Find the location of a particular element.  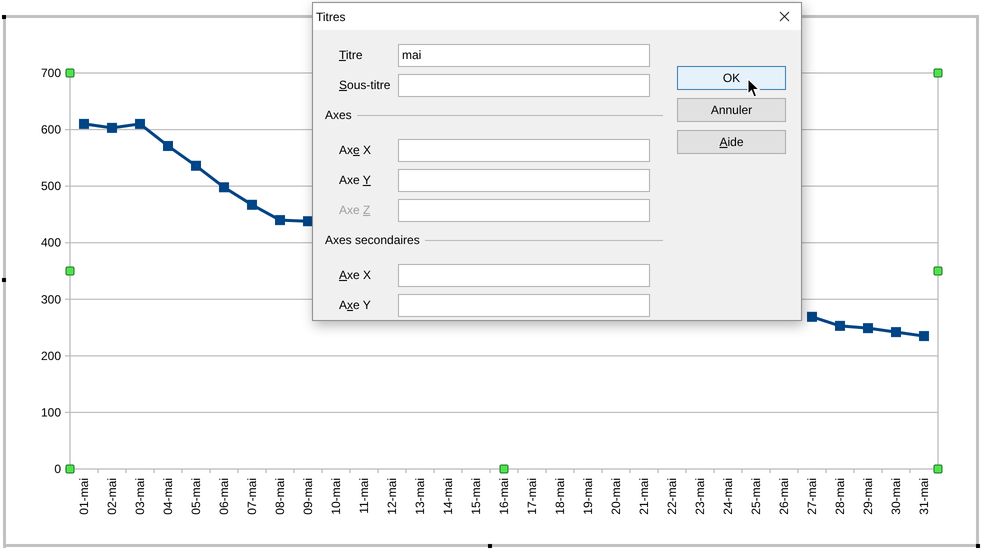

x-tick-label: 12-mai is located at coordinates (392, 496).